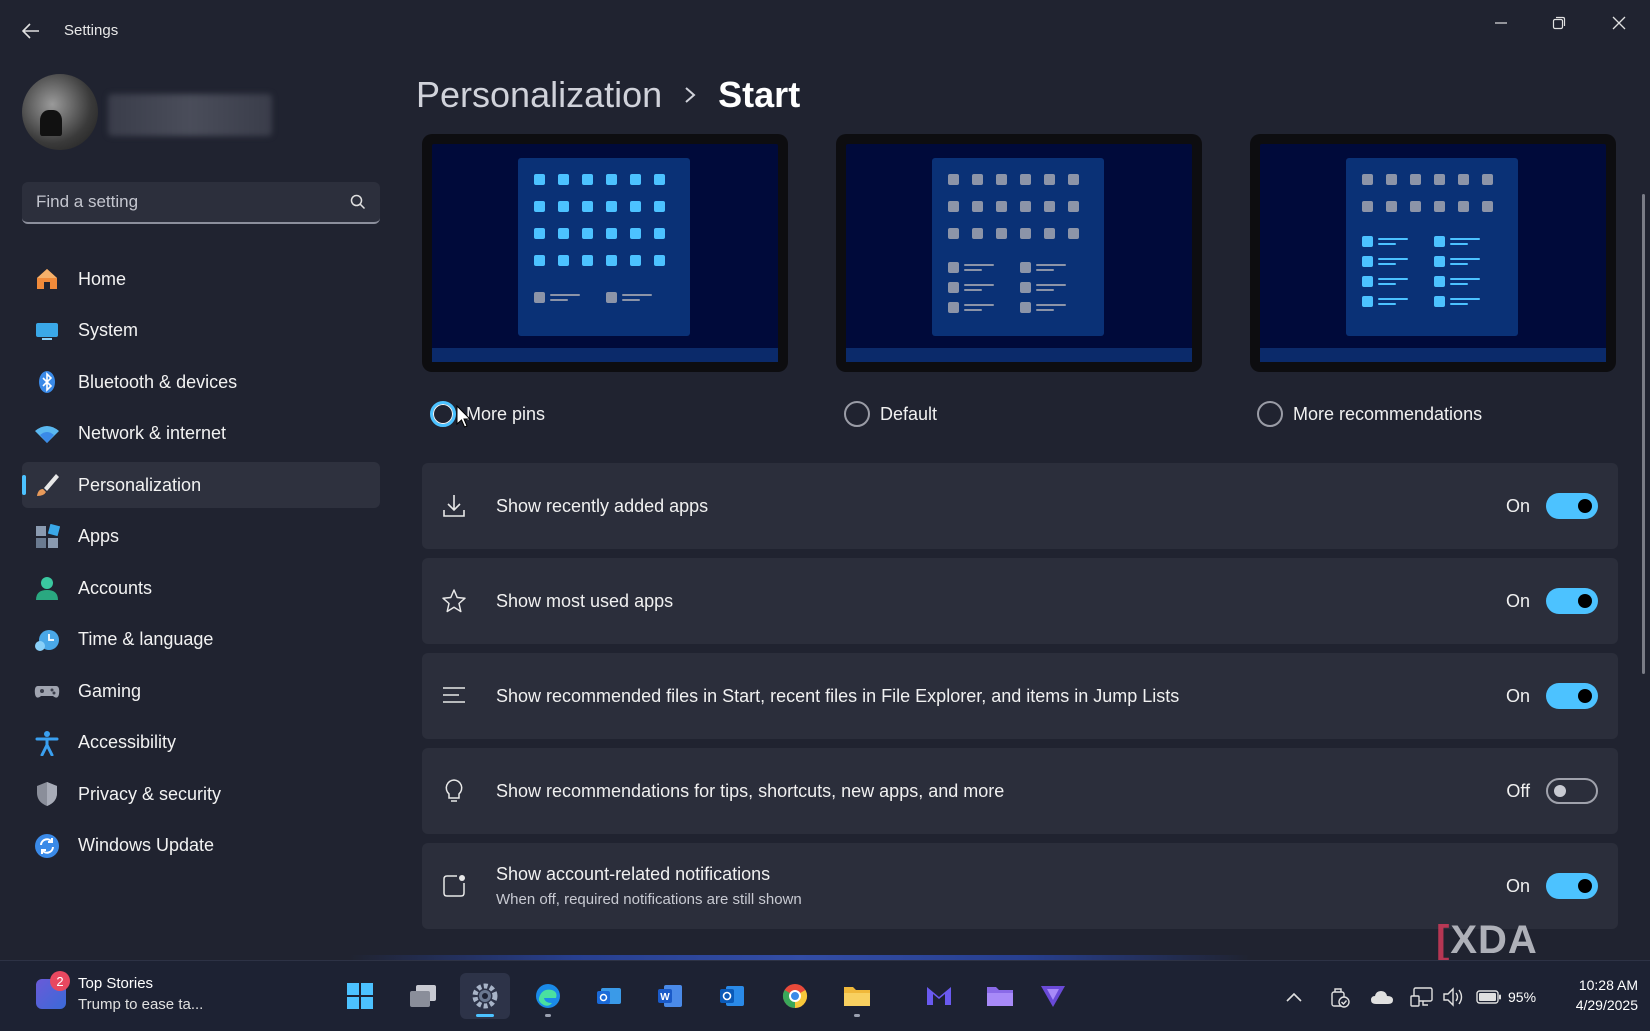 This screenshot has width=1650, height=1031. Describe the element at coordinates (47, 485) in the screenshot. I see `brush-icon` at that location.